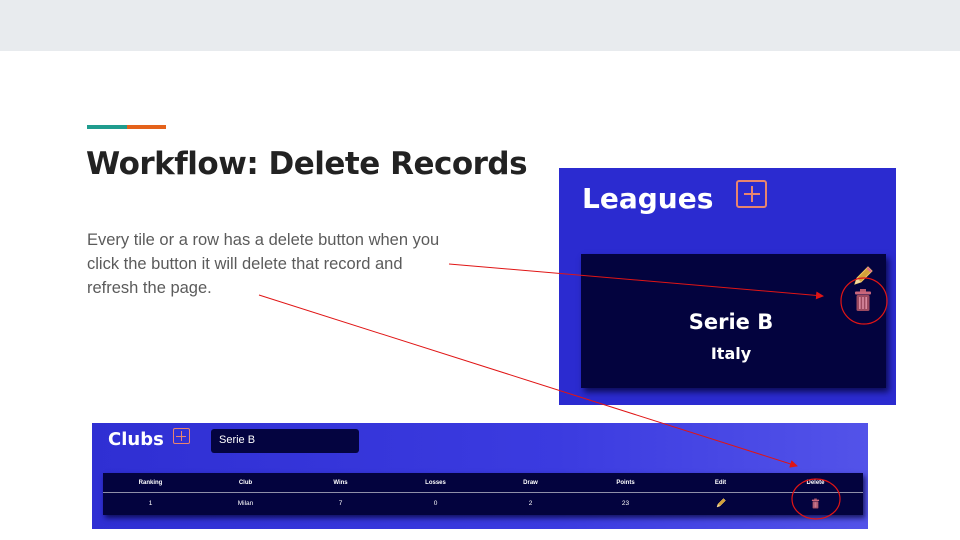  Describe the element at coordinates (483, 504) in the screenshot. I see `table-row: 1 Milan 7 0 2 23` at that location.